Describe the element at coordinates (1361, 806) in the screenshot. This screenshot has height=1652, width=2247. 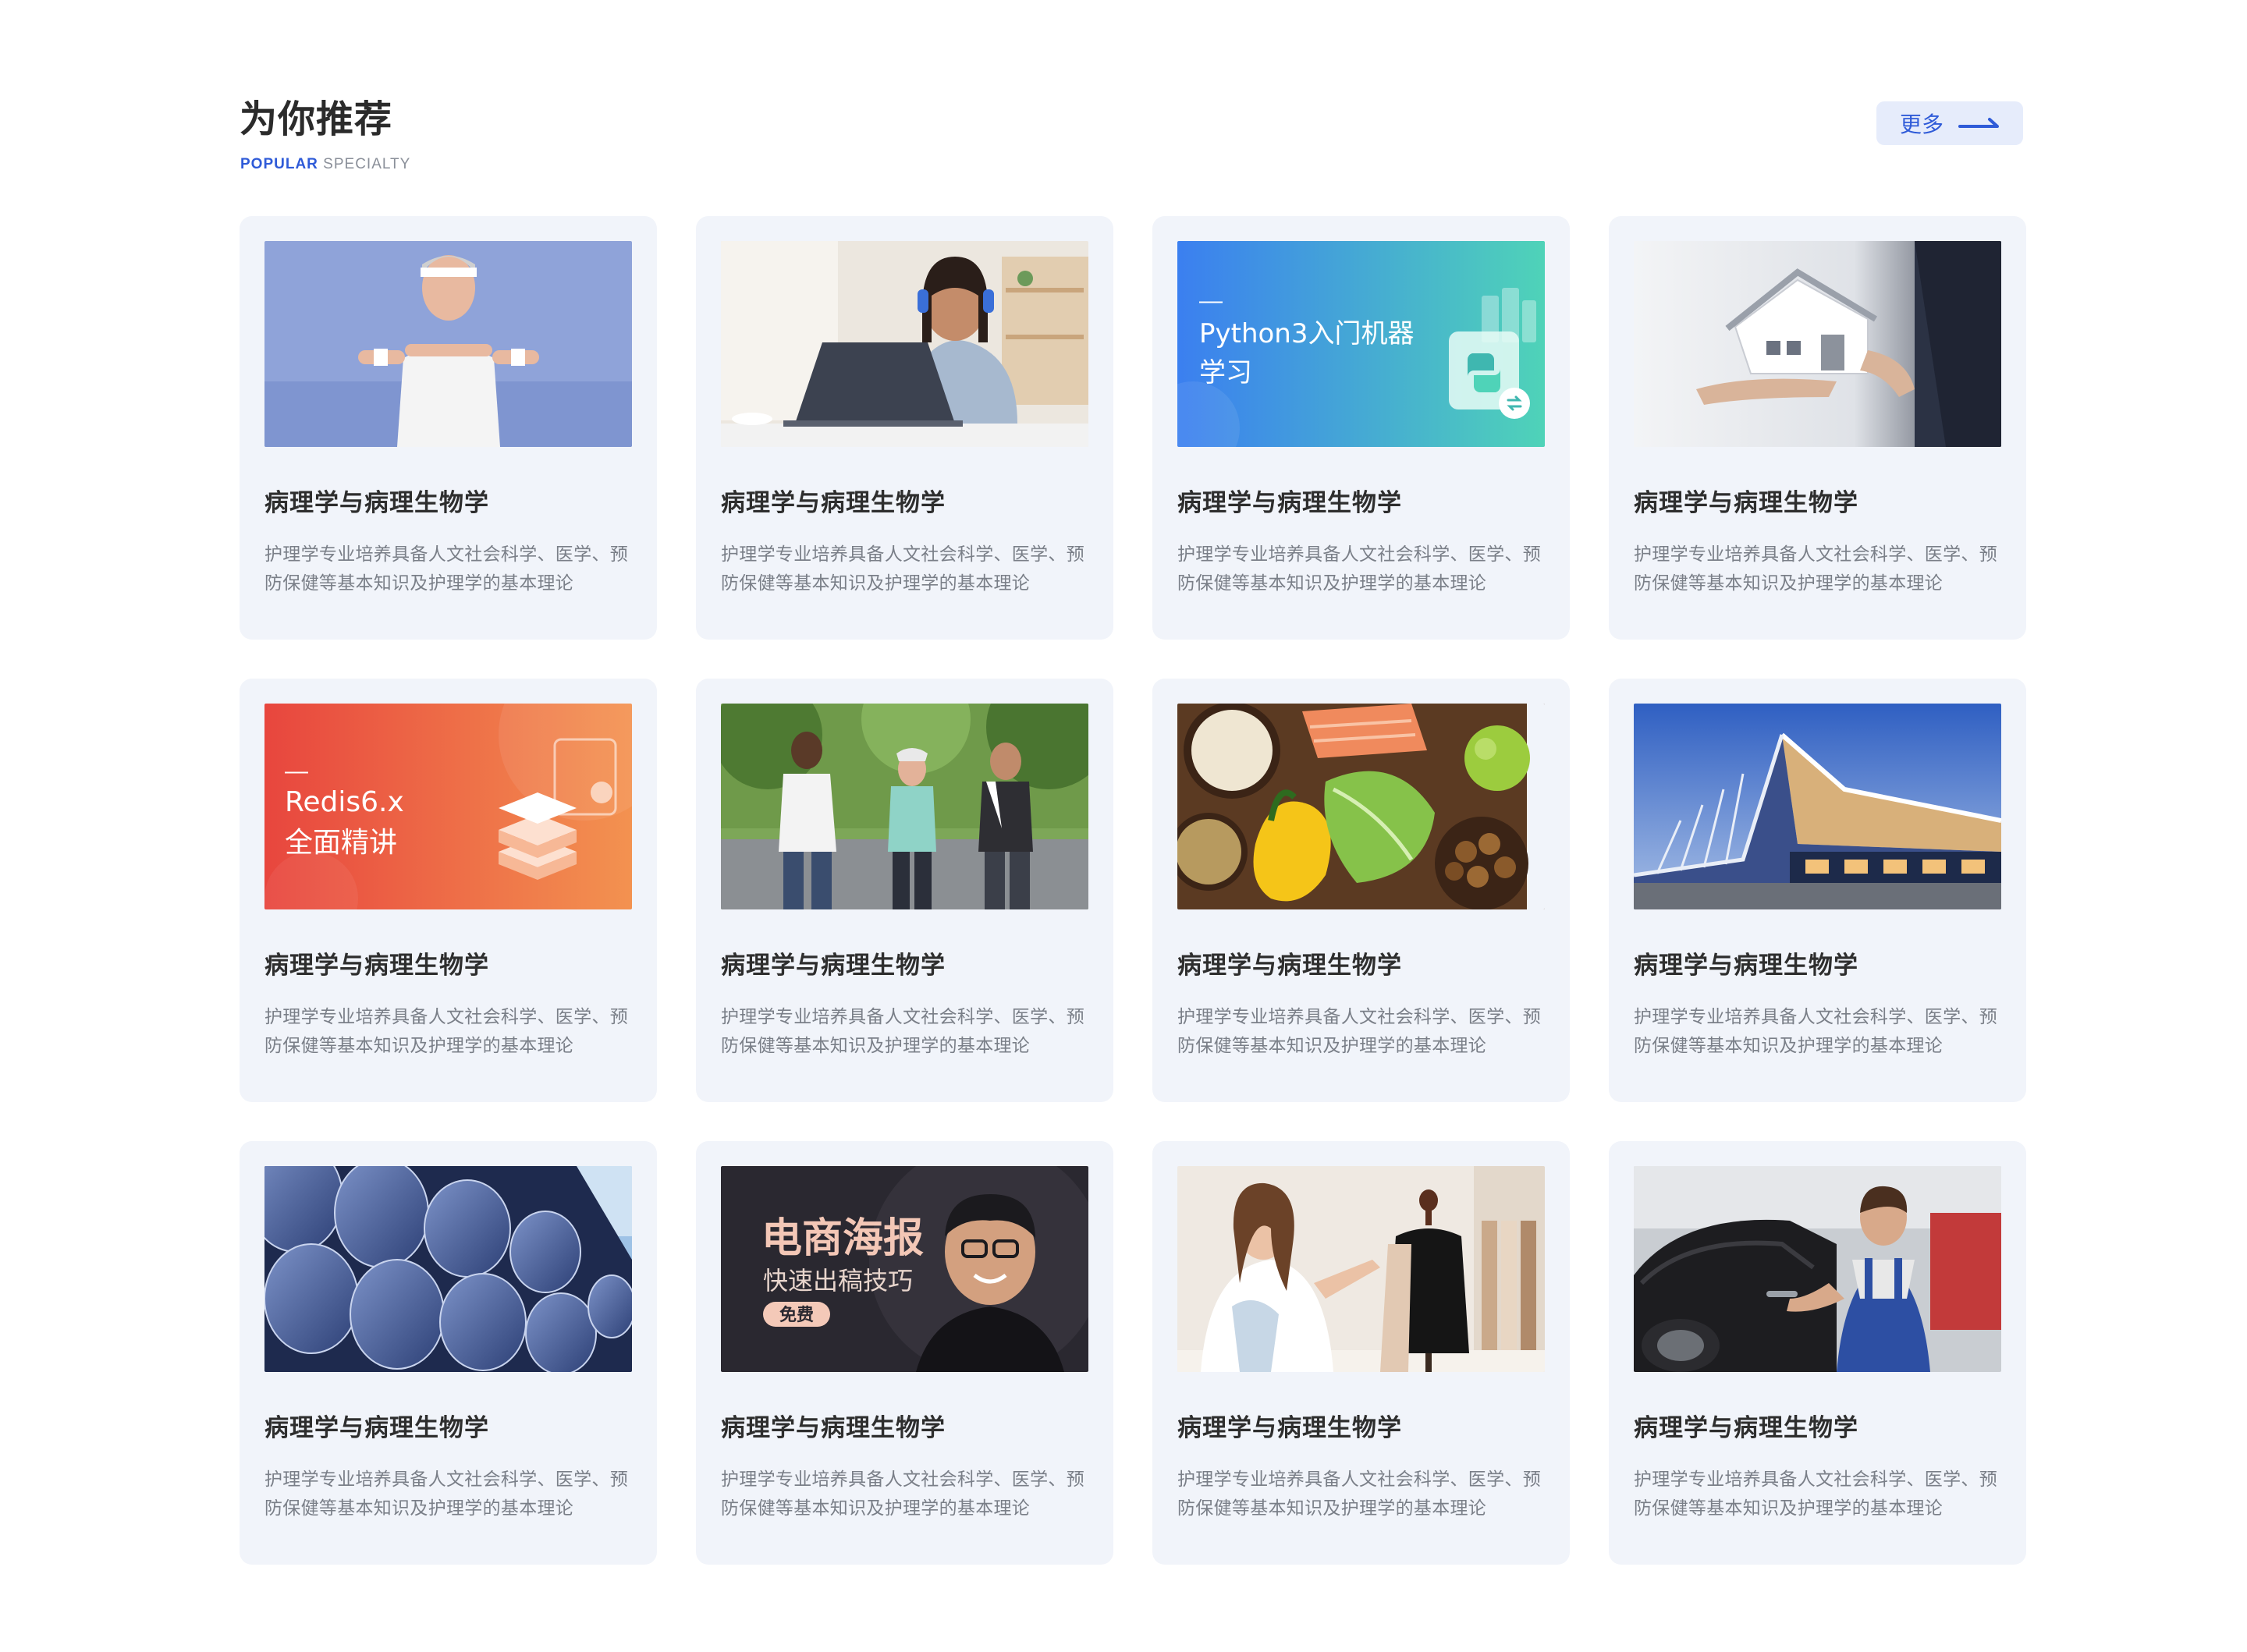
I see `healthy-food-image` at that location.